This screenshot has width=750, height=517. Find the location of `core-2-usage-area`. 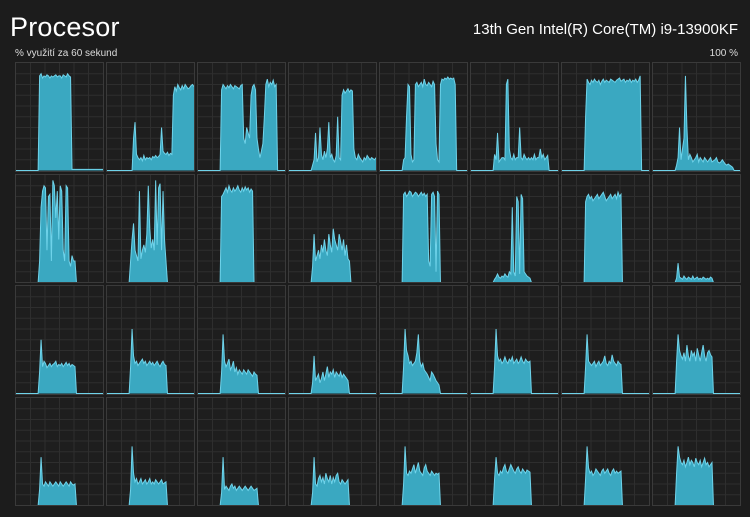

core-2-usage-area is located at coordinates (241, 125).